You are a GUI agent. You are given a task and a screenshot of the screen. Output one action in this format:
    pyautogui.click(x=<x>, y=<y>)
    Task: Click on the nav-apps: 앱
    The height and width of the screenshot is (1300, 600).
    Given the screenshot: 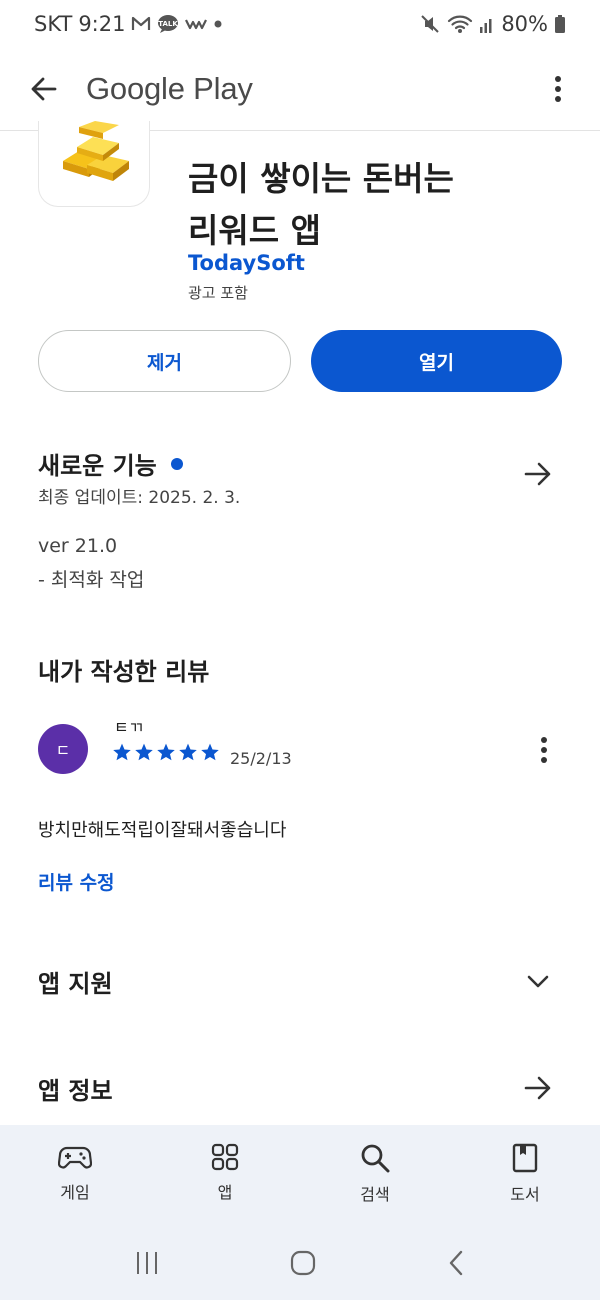 What is the action you would take?
    pyautogui.click(x=225, y=1177)
    